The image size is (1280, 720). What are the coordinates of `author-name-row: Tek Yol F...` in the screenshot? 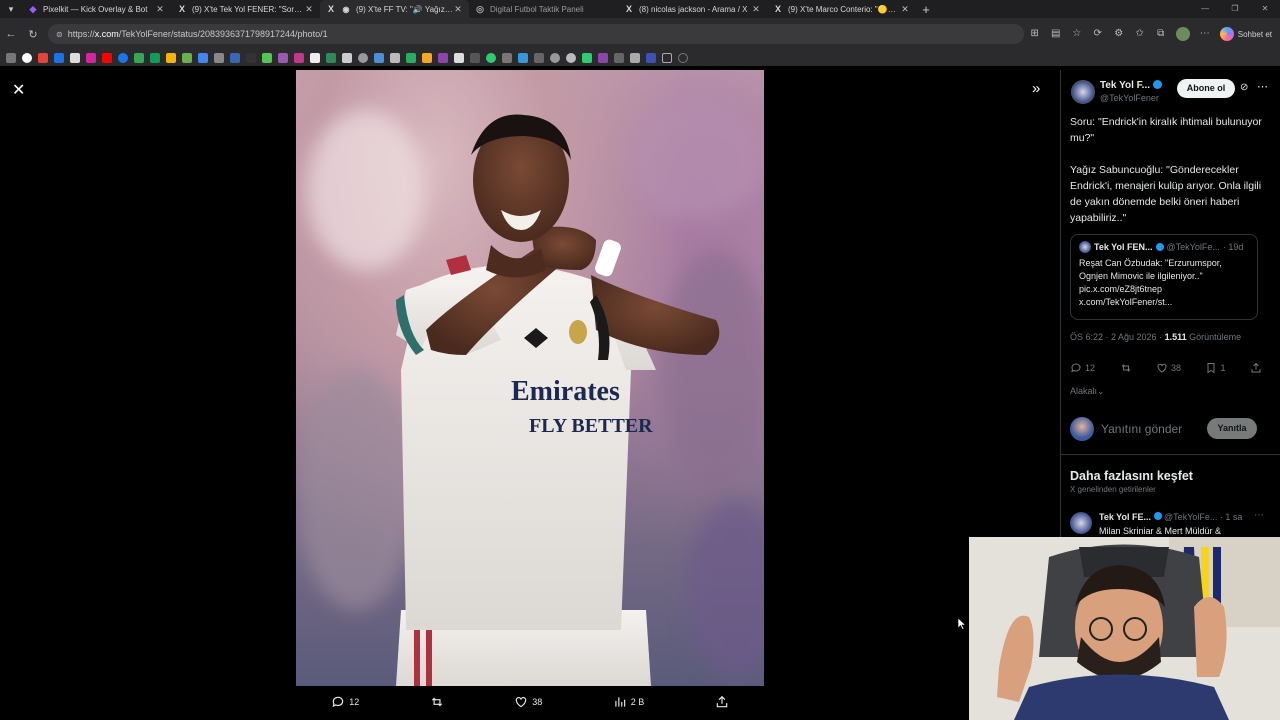 It's located at (1131, 85).